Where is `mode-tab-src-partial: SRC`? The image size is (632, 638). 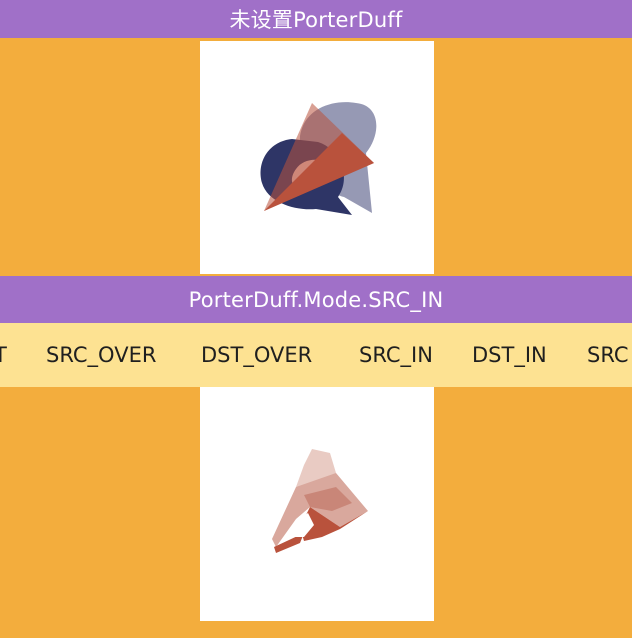 mode-tab-src-partial: SRC is located at coordinates (608, 355).